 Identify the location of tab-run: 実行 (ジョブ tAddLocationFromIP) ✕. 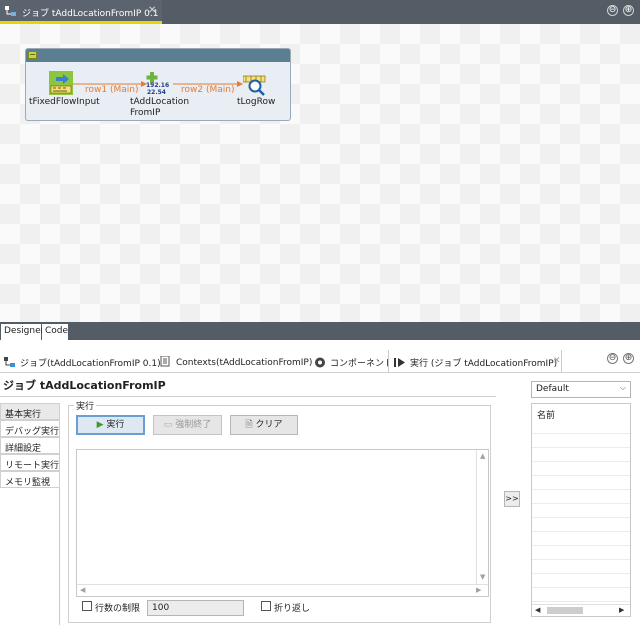
(475, 361).